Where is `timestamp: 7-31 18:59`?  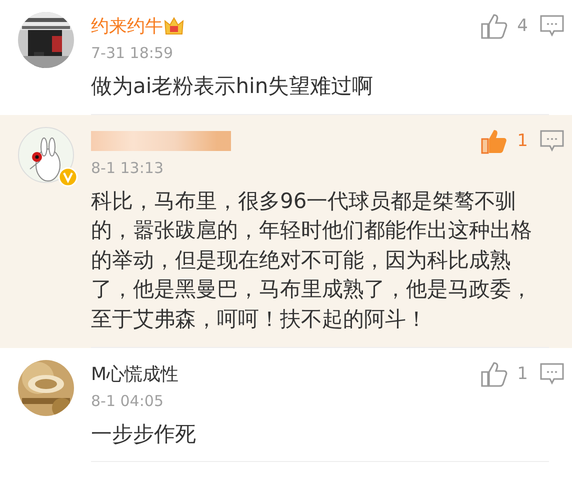
timestamp: 7-31 18:59 is located at coordinates (132, 53).